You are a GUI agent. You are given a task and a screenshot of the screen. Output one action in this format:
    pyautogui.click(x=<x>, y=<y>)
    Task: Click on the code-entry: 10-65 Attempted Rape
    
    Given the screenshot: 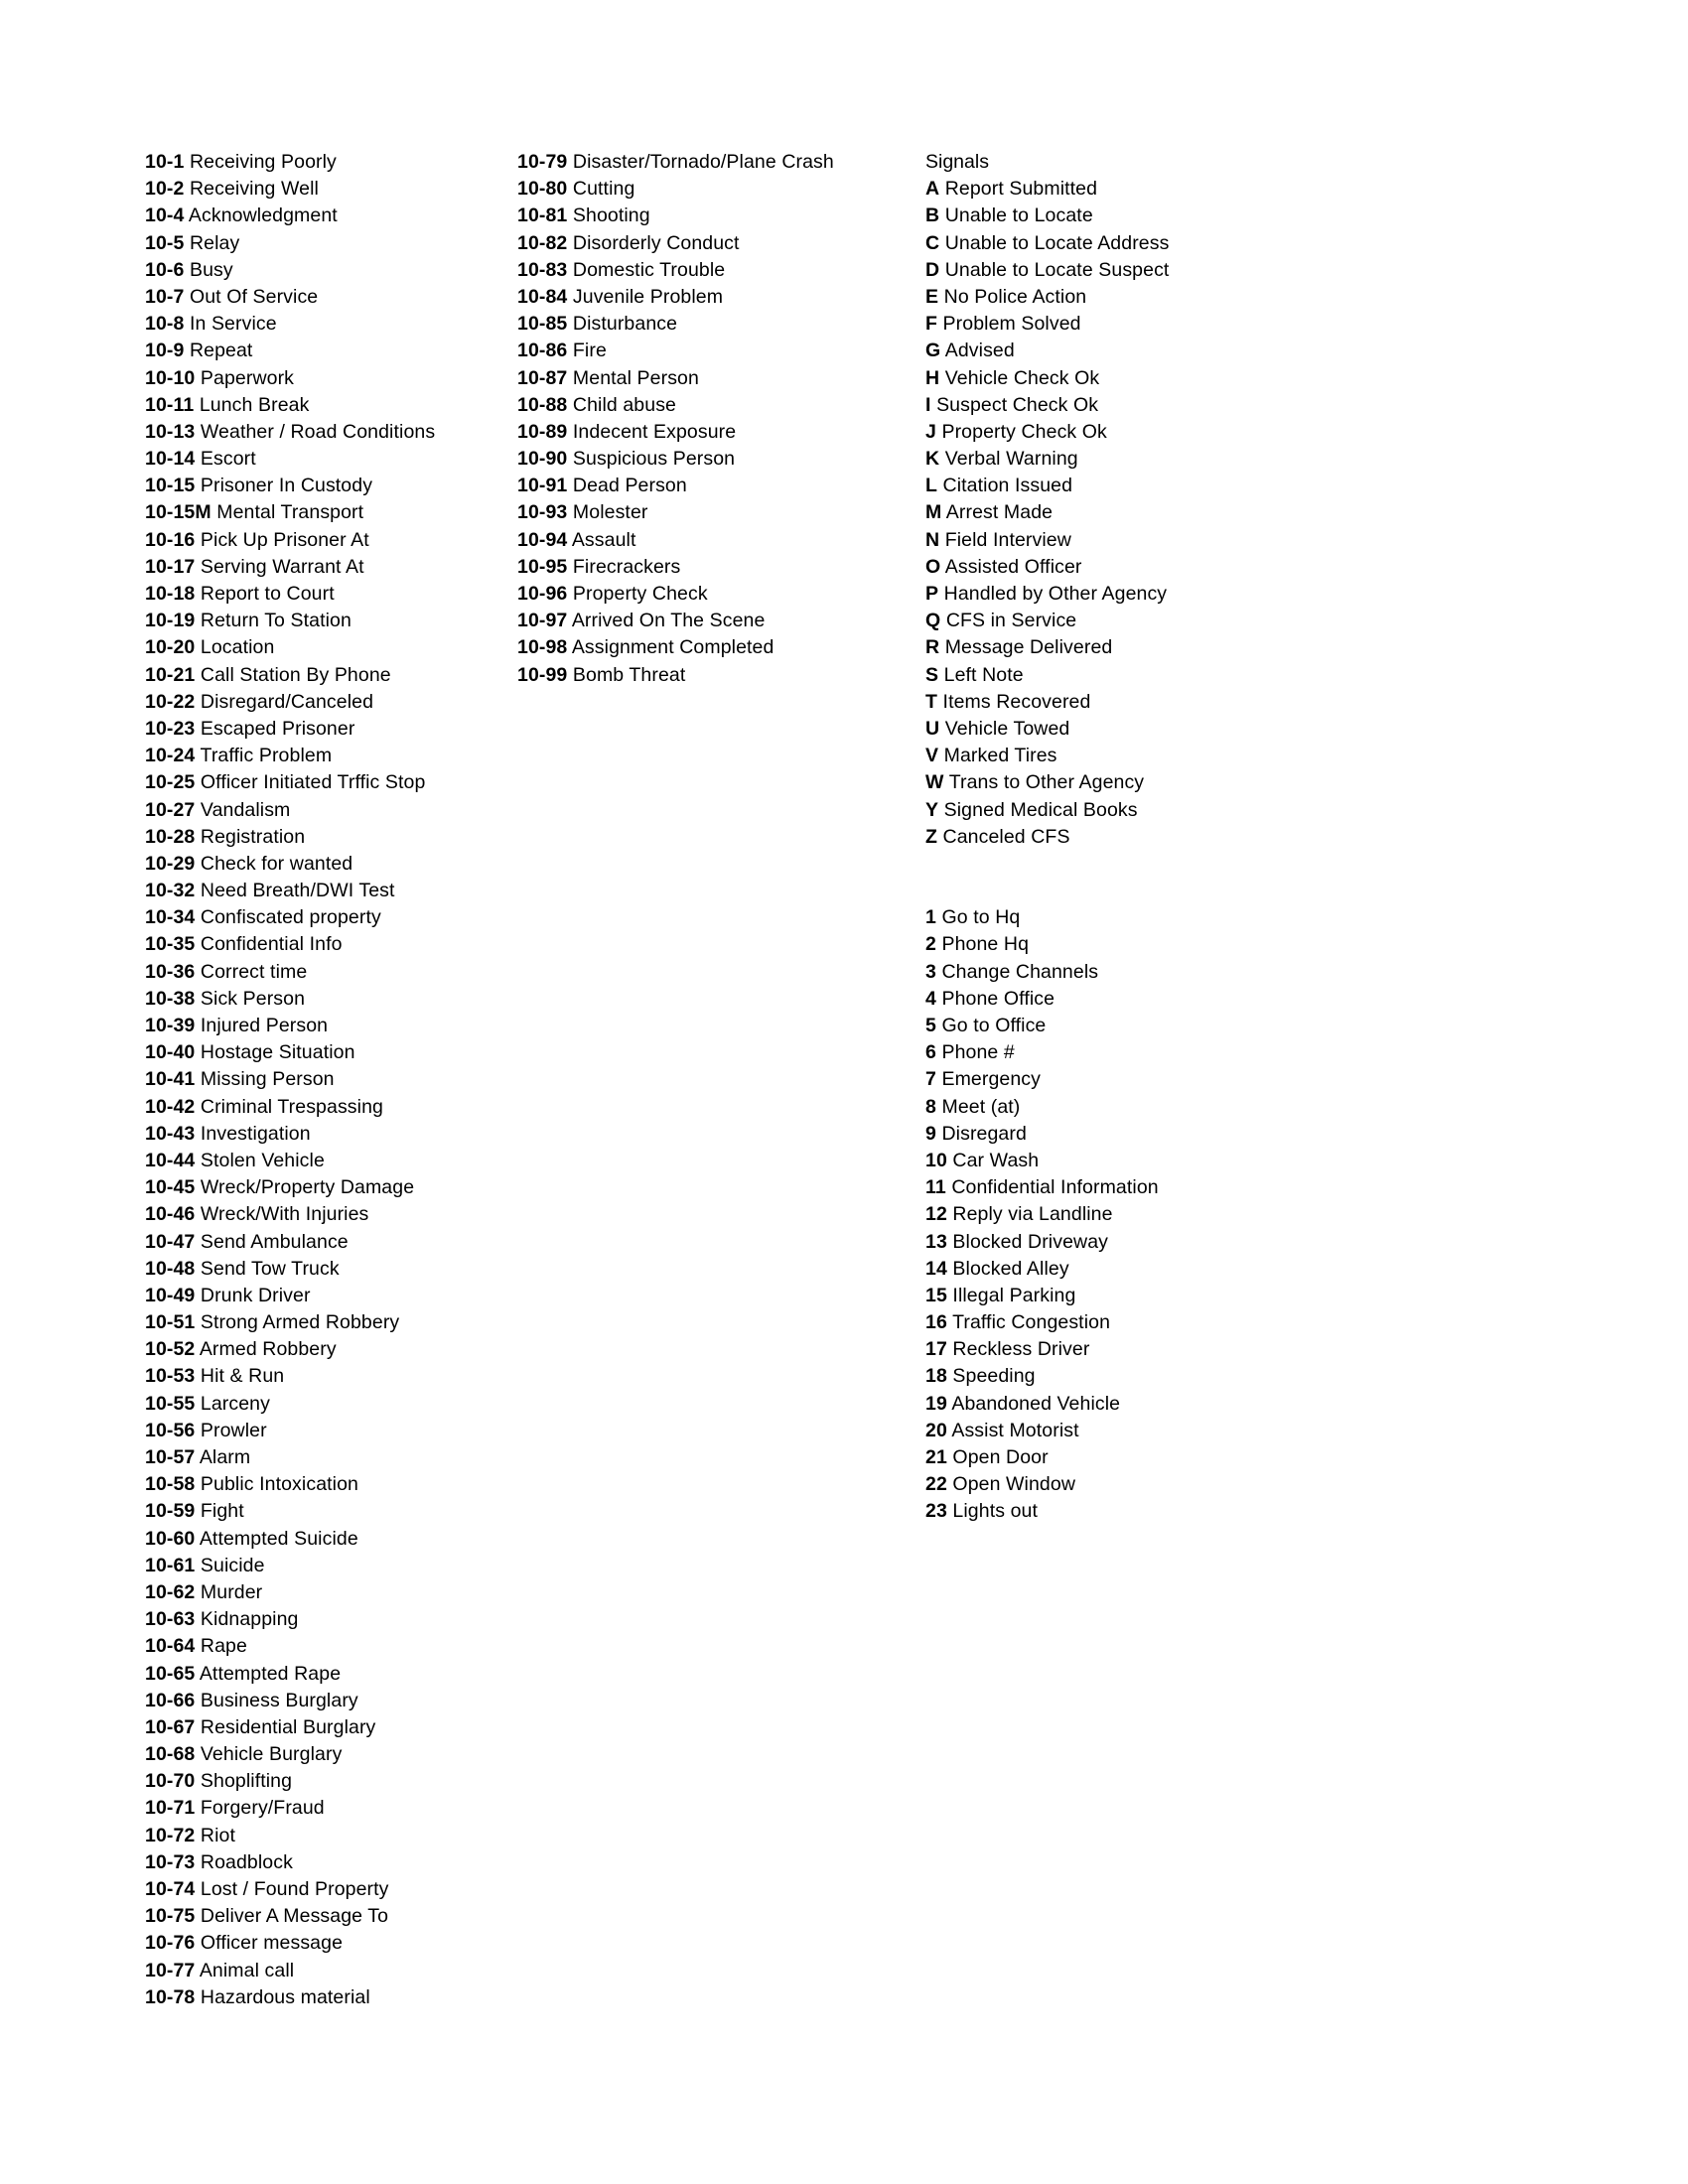 What is the action you would take?
    pyautogui.click(x=290, y=1674)
    